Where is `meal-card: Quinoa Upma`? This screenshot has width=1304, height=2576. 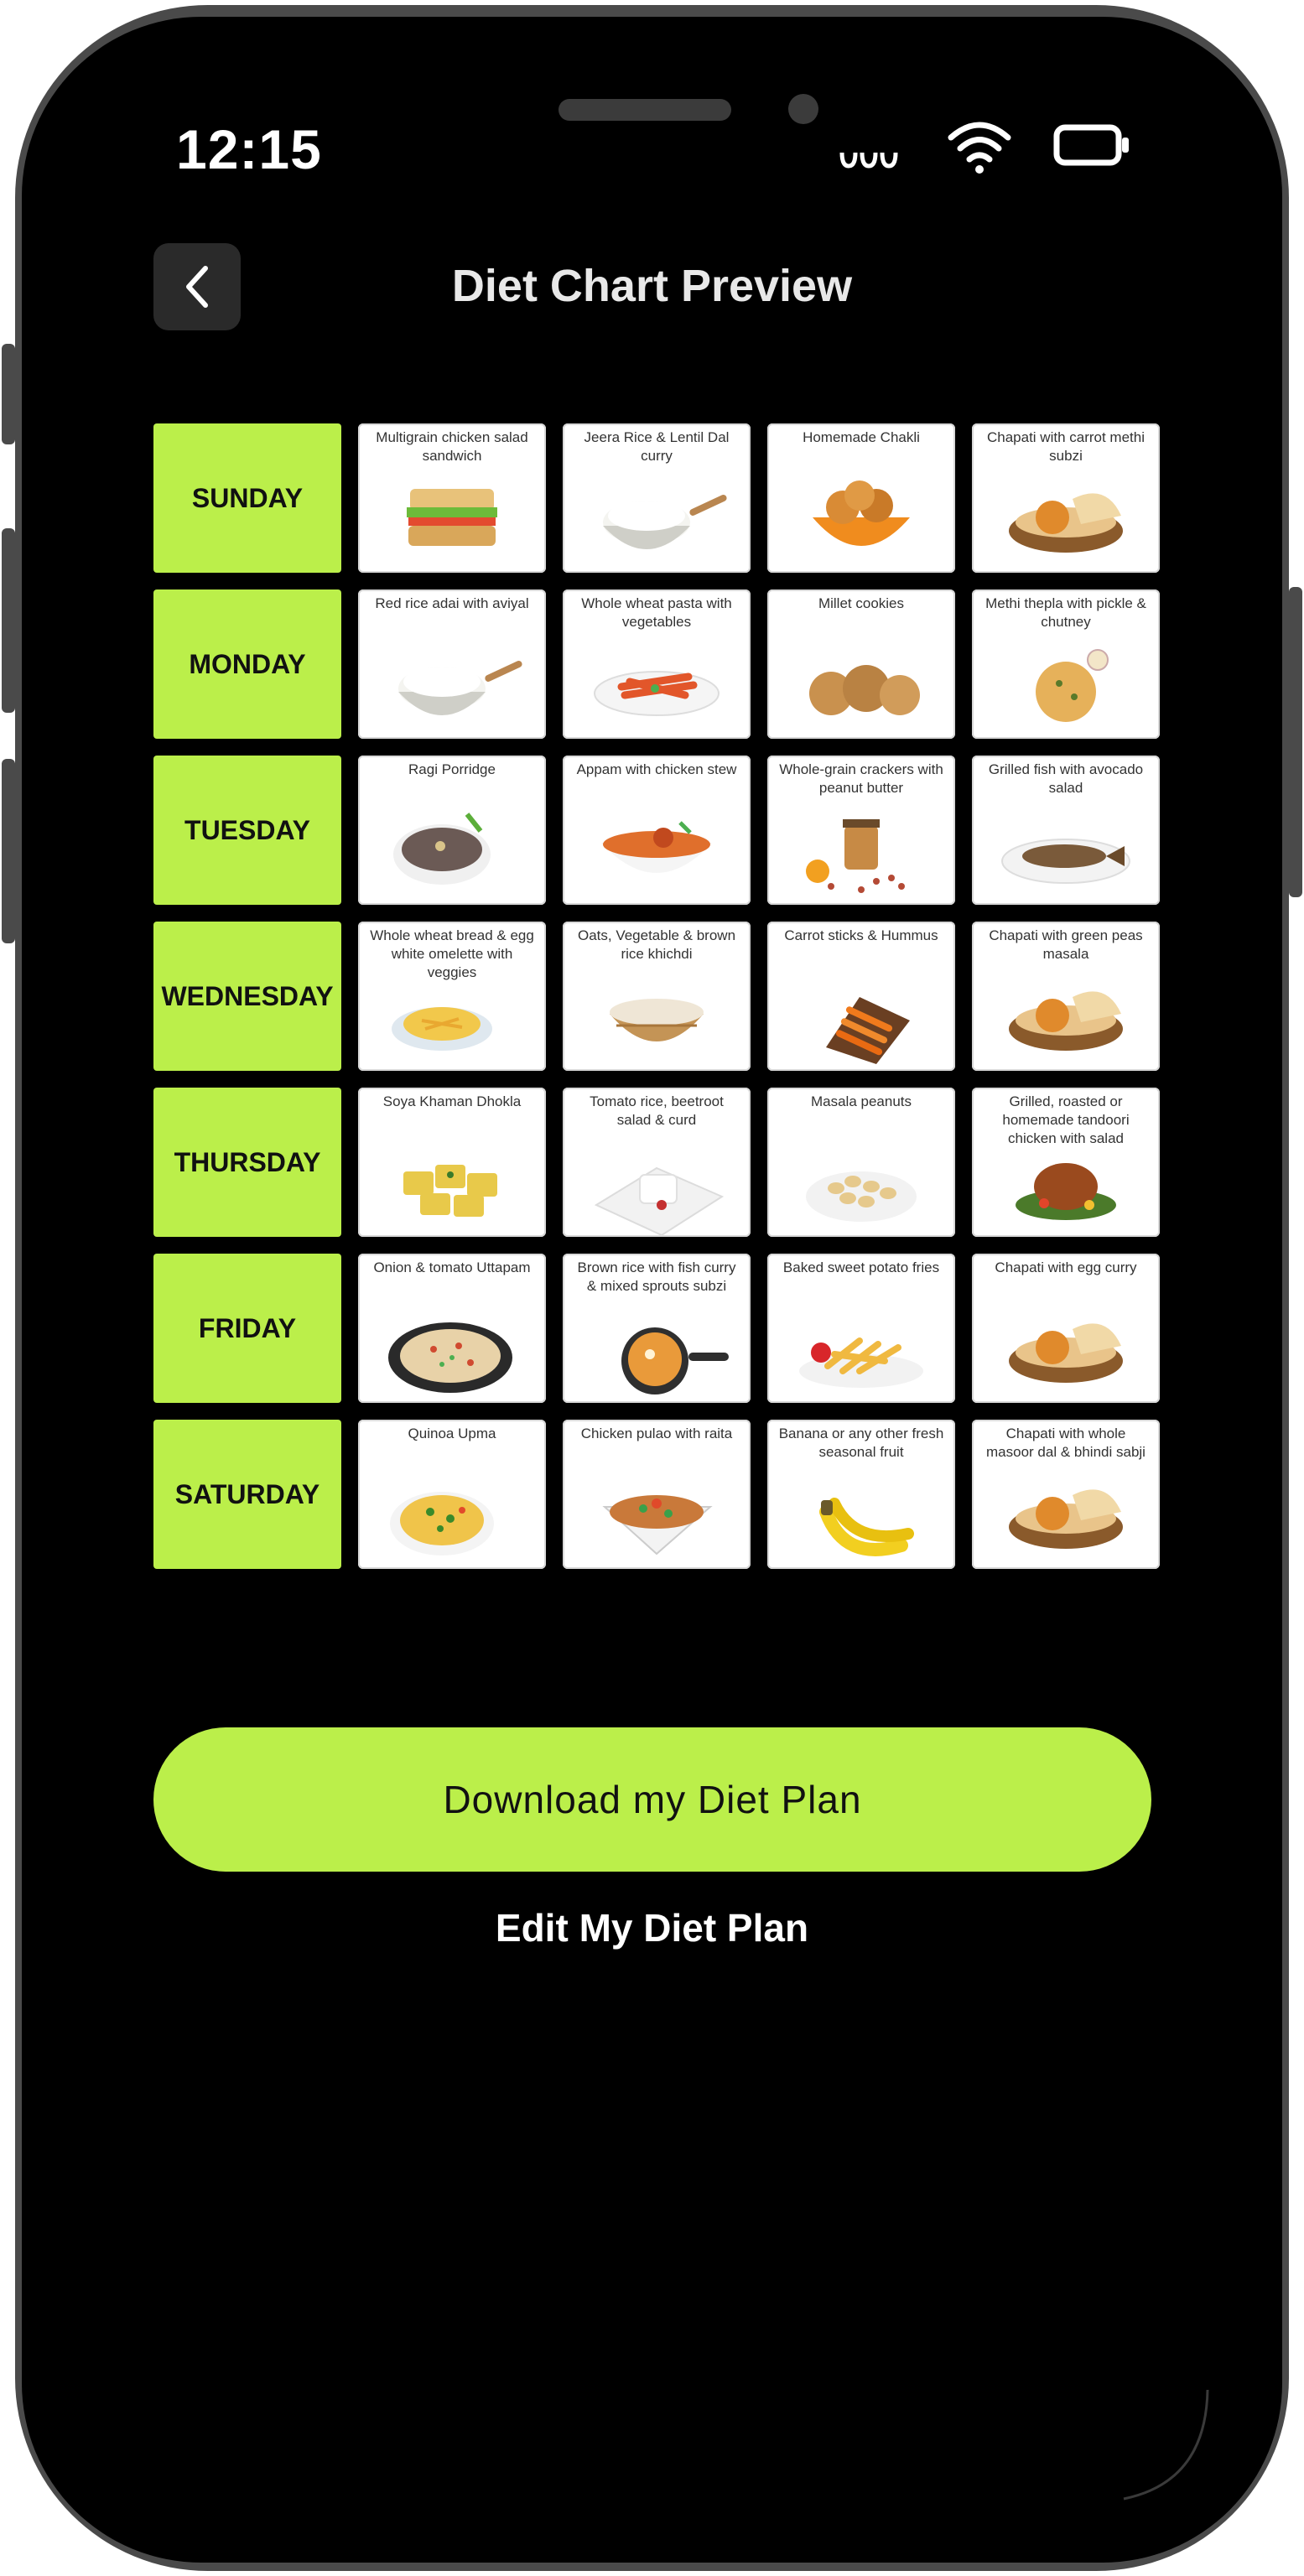
meal-card: Quinoa Upma is located at coordinates (452, 1494).